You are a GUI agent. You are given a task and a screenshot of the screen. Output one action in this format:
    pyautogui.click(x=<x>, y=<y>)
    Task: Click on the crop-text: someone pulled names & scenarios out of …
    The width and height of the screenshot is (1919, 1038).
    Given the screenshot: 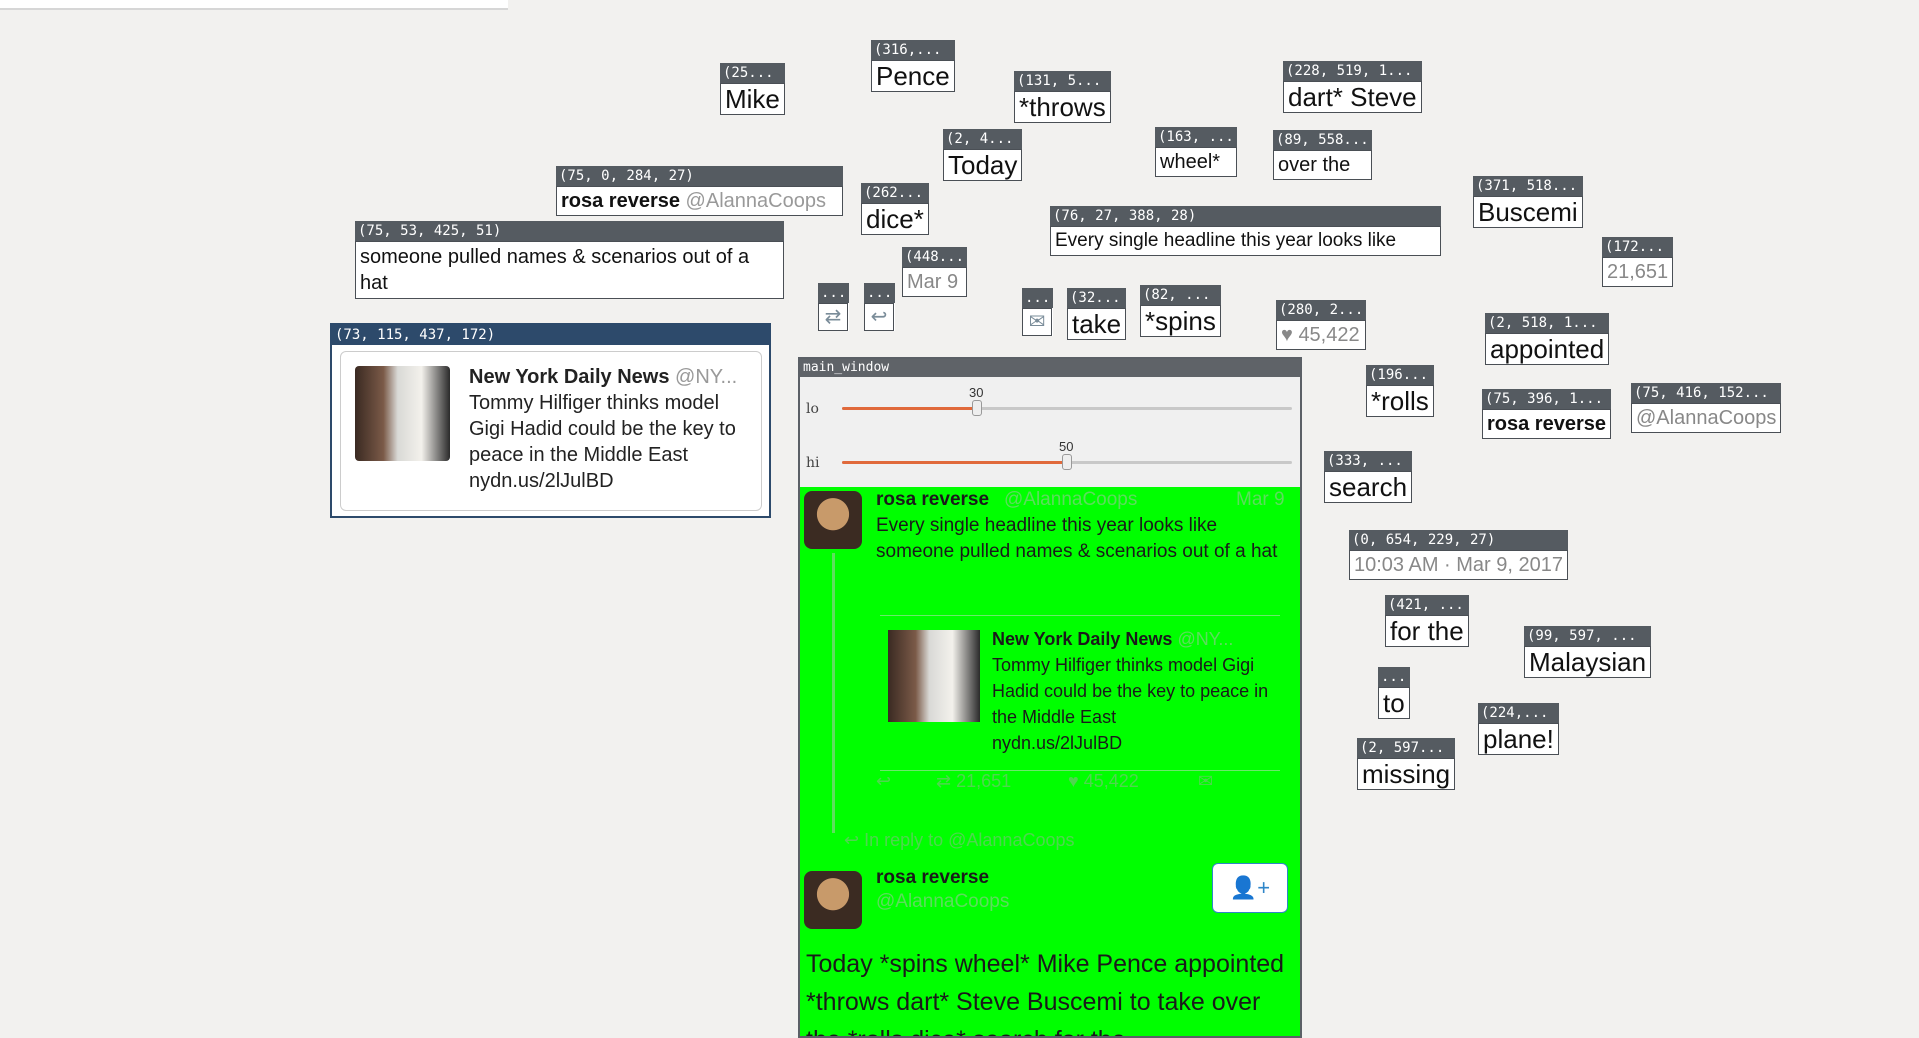 What is the action you would take?
    pyautogui.click(x=569, y=270)
    